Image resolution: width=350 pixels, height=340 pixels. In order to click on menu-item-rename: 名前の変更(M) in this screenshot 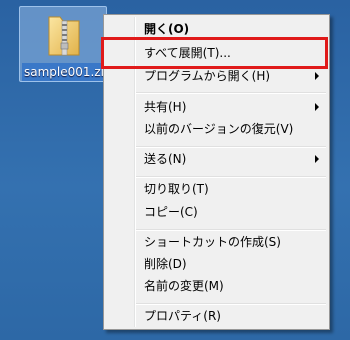, I will do `click(216, 286)`.